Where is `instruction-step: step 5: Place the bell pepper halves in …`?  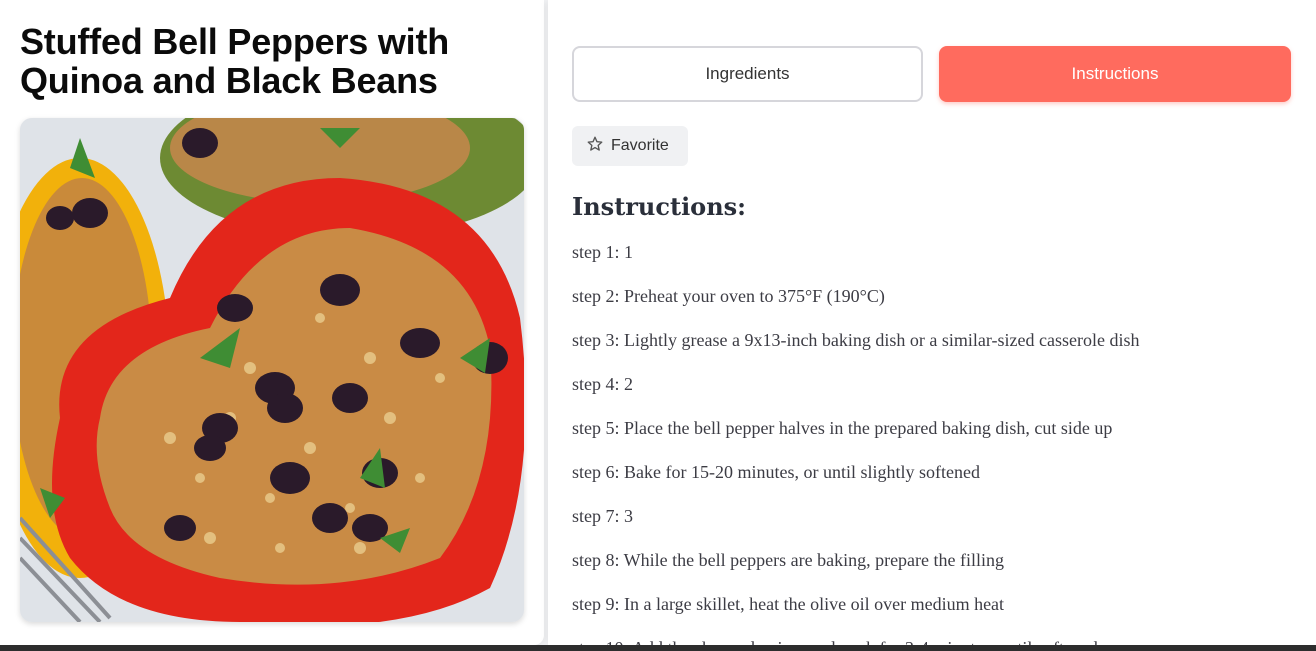 instruction-step: step 5: Place the bell pepper halves in … is located at coordinates (842, 428).